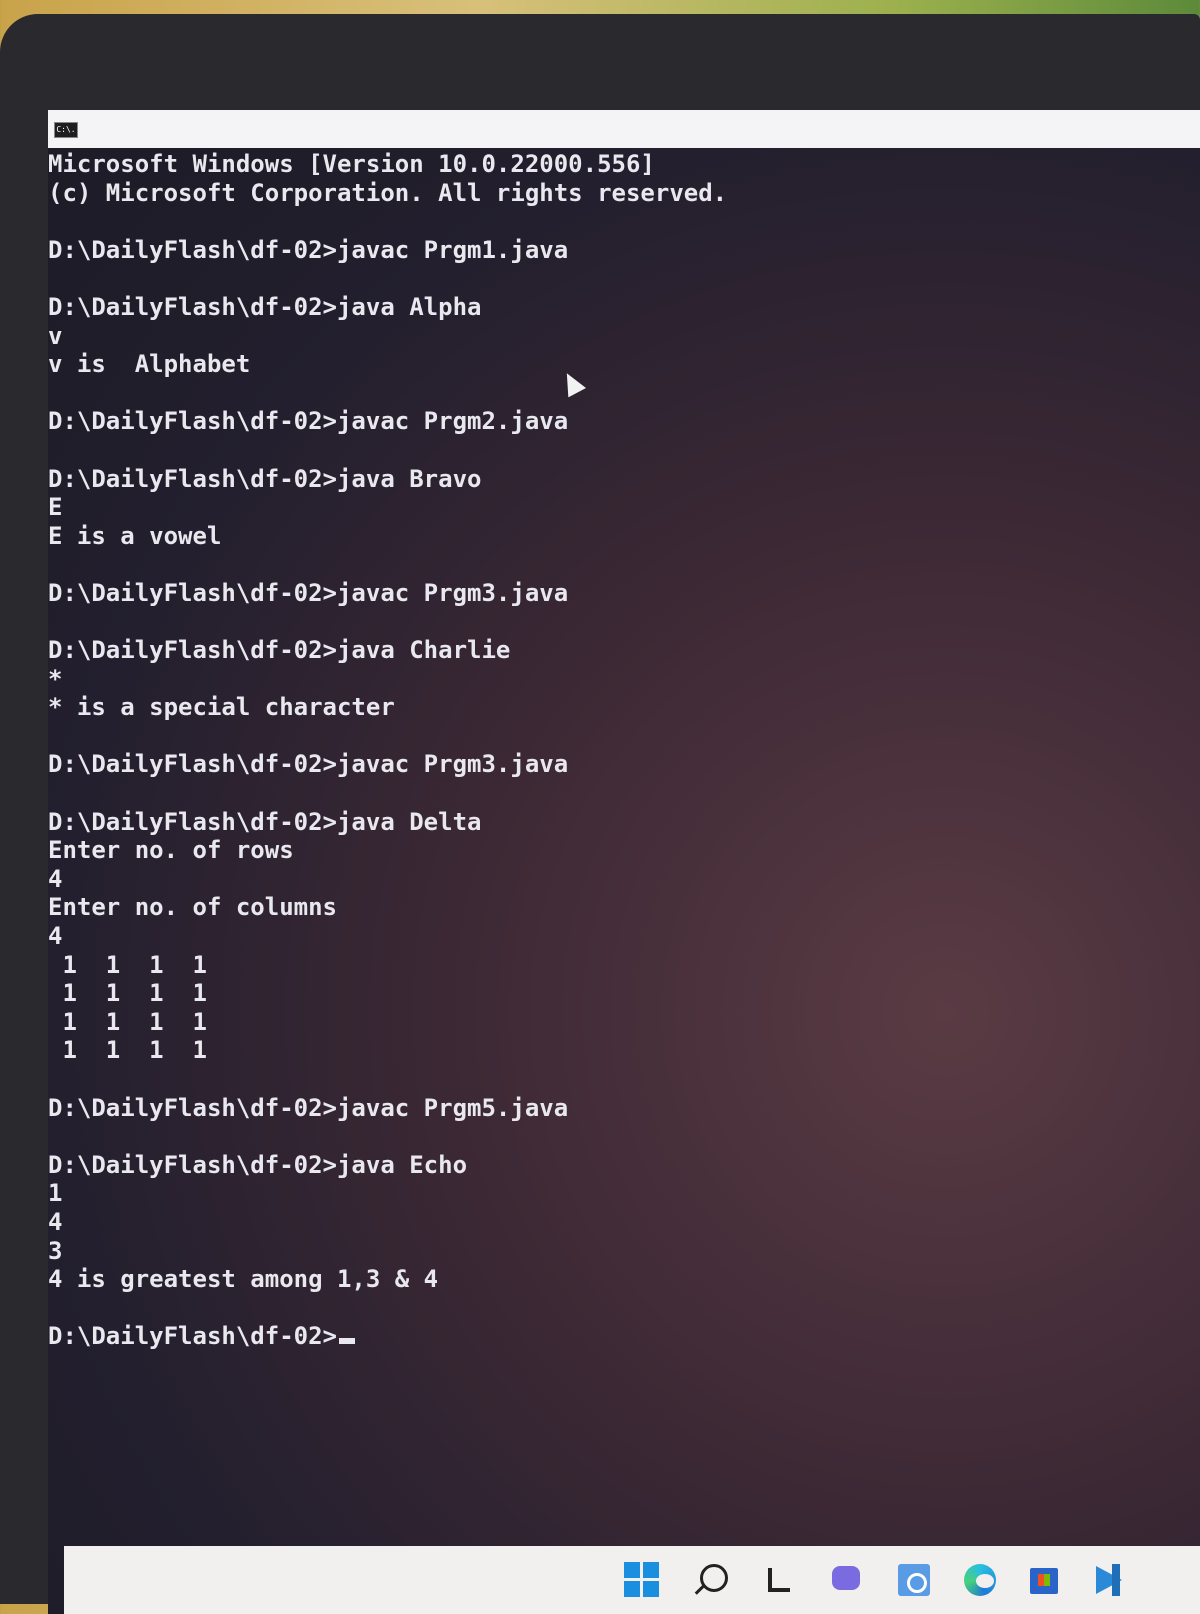 The image size is (1200, 1614). I want to click on console-line: D:\DailyFlash\df-02>java Charlie, so click(279, 650).